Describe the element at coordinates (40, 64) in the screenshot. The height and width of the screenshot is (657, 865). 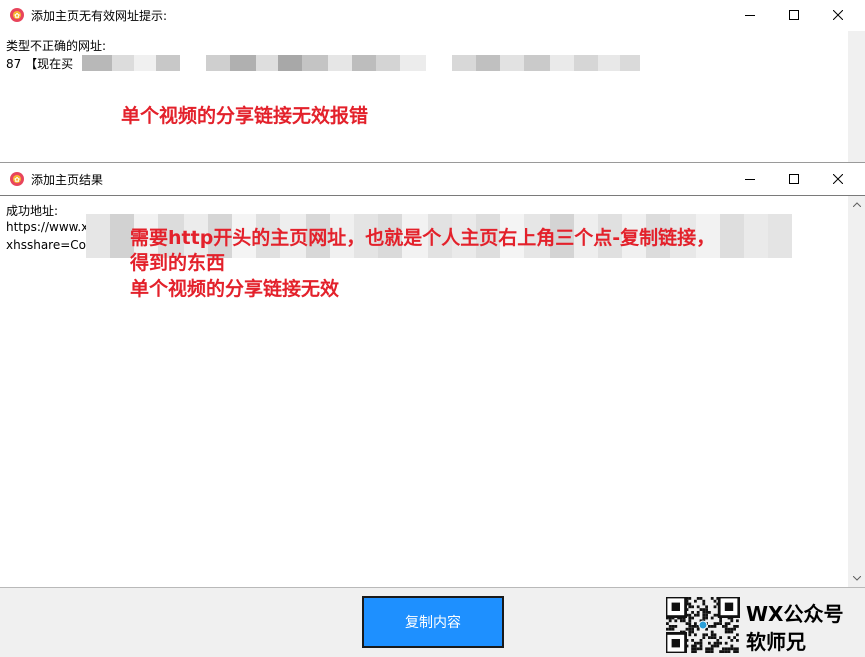
I see `invalid-url-text: 87 【现在买` at that location.